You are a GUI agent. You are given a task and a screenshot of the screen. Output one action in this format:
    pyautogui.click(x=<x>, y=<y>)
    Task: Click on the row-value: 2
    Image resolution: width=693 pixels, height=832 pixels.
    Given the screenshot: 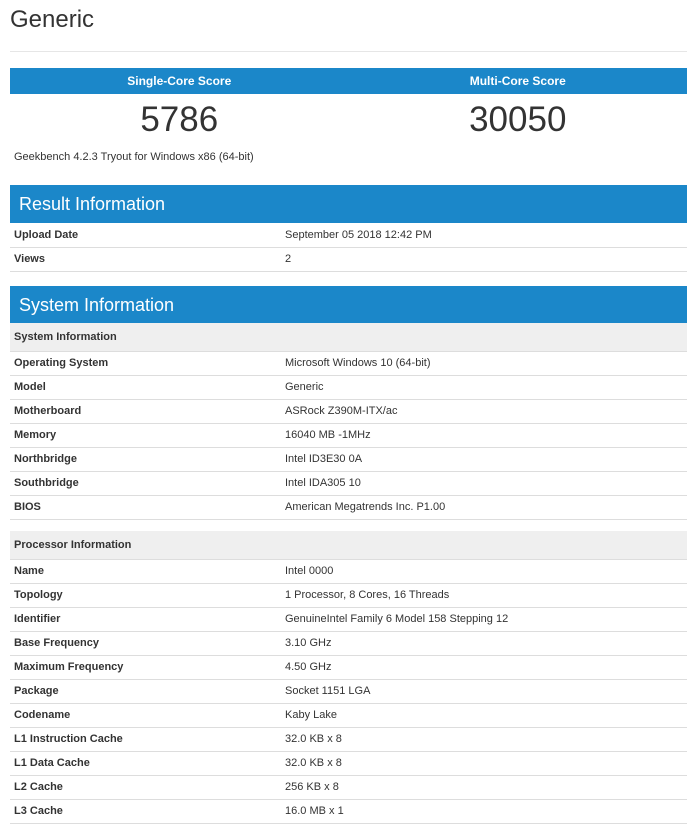 What is the action you would take?
    pyautogui.click(x=484, y=259)
    